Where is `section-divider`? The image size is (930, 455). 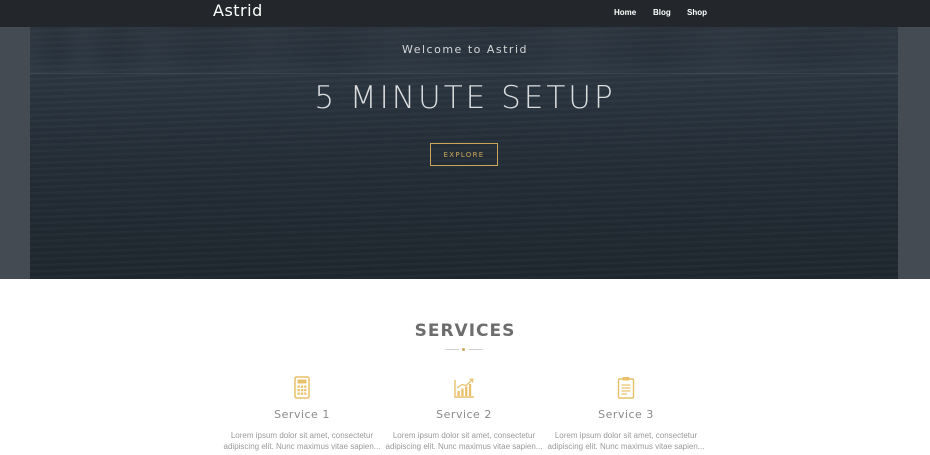 section-divider is located at coordinates (464, 349).